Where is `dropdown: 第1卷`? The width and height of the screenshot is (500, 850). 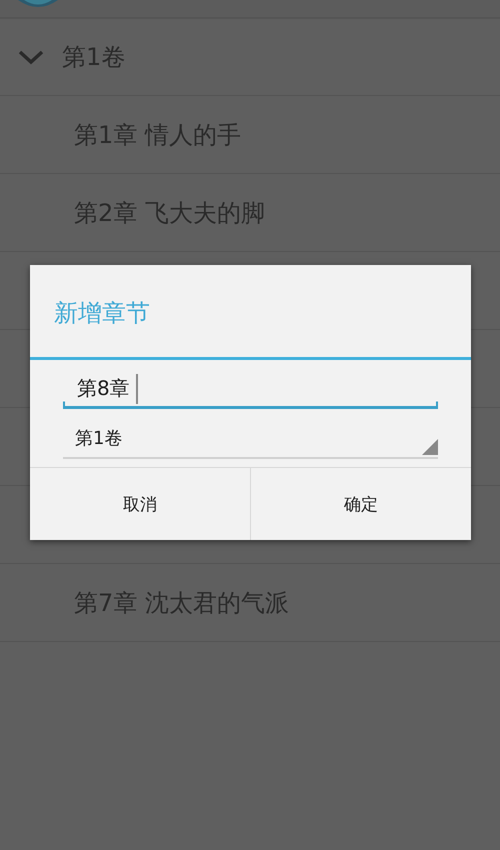 dropdown: 第1卷 is located at coordinates (250, 439).